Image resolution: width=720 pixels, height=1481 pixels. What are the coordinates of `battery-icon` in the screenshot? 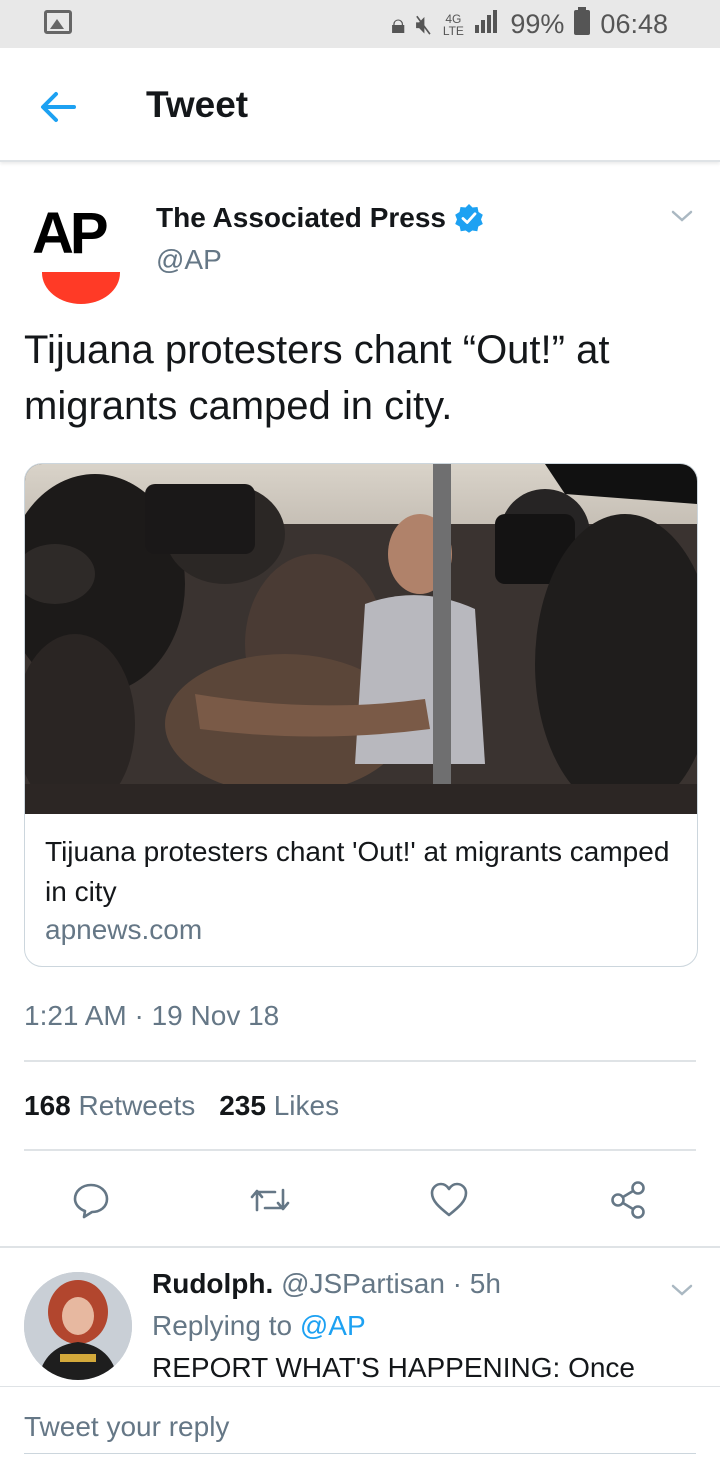 It's located at (582, 24).